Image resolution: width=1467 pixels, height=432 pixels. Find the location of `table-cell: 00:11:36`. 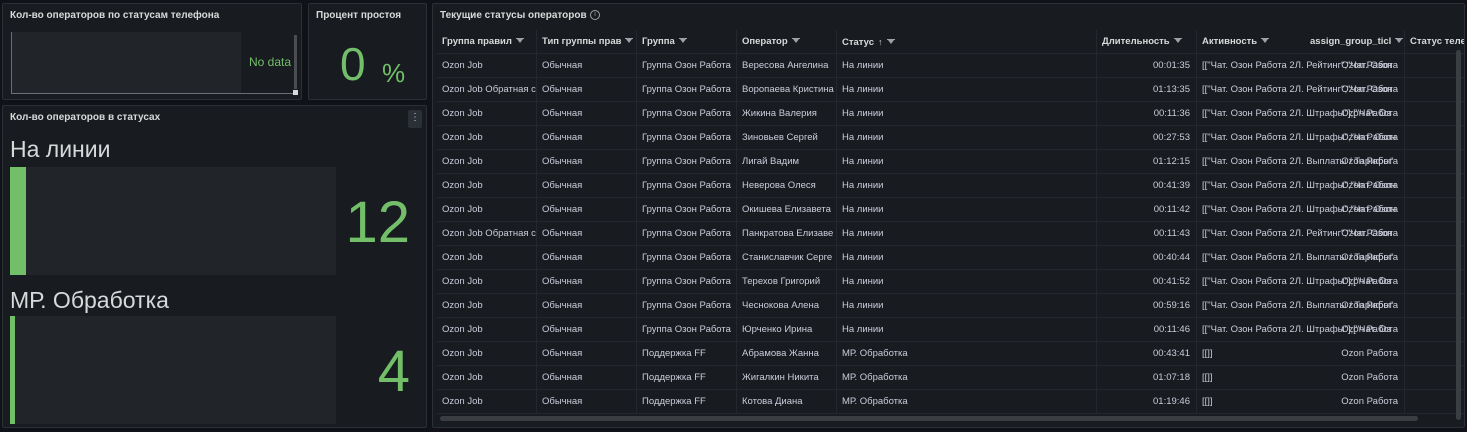

table-cell: 00:11:36 is located at coordinates (1147, 114).